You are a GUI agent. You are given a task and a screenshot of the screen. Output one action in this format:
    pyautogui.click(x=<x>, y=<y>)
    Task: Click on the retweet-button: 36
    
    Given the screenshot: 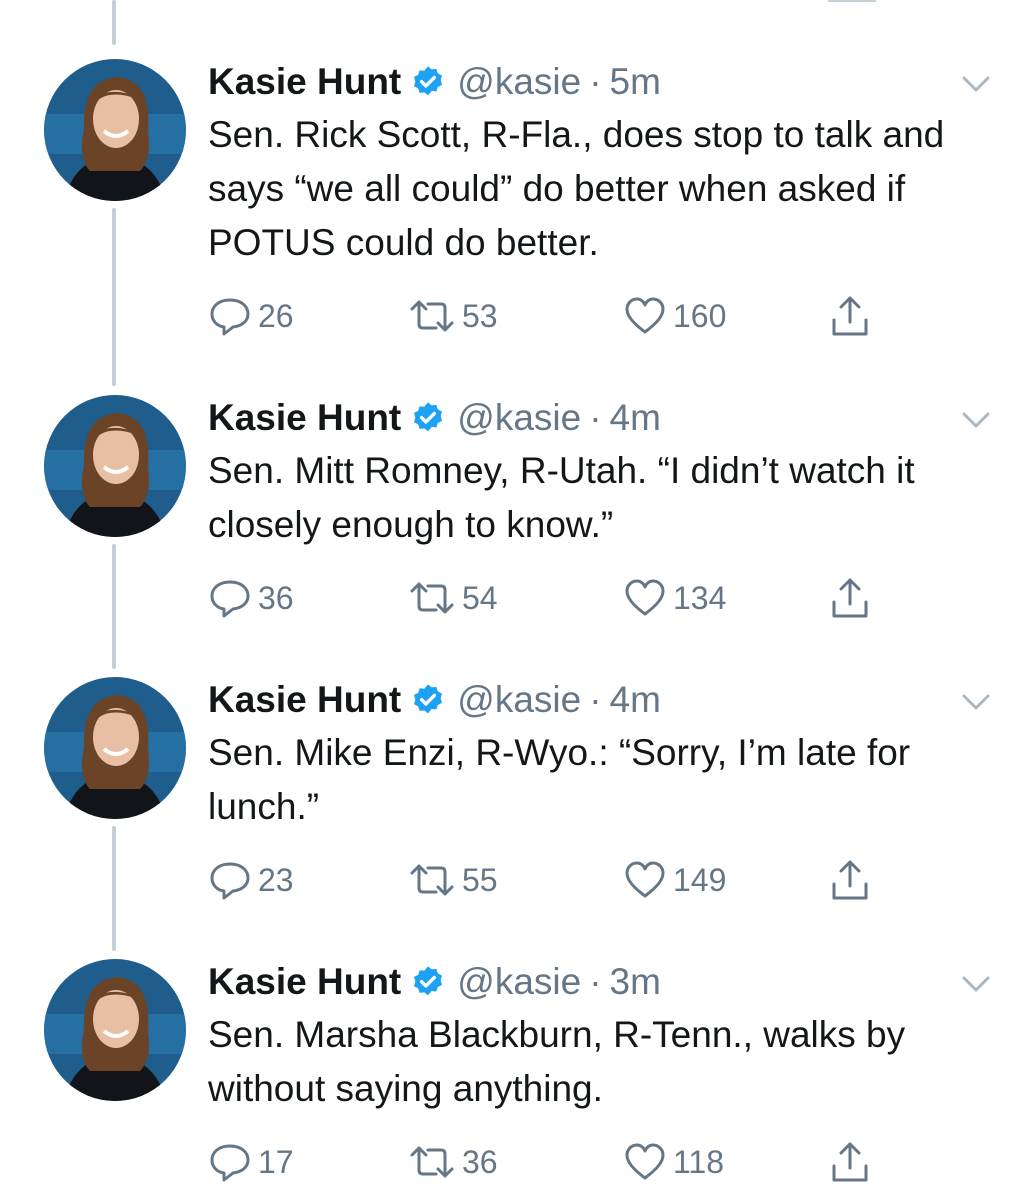 What is the action you would take?
    pyautogui.click(x=453, y=1162)
    